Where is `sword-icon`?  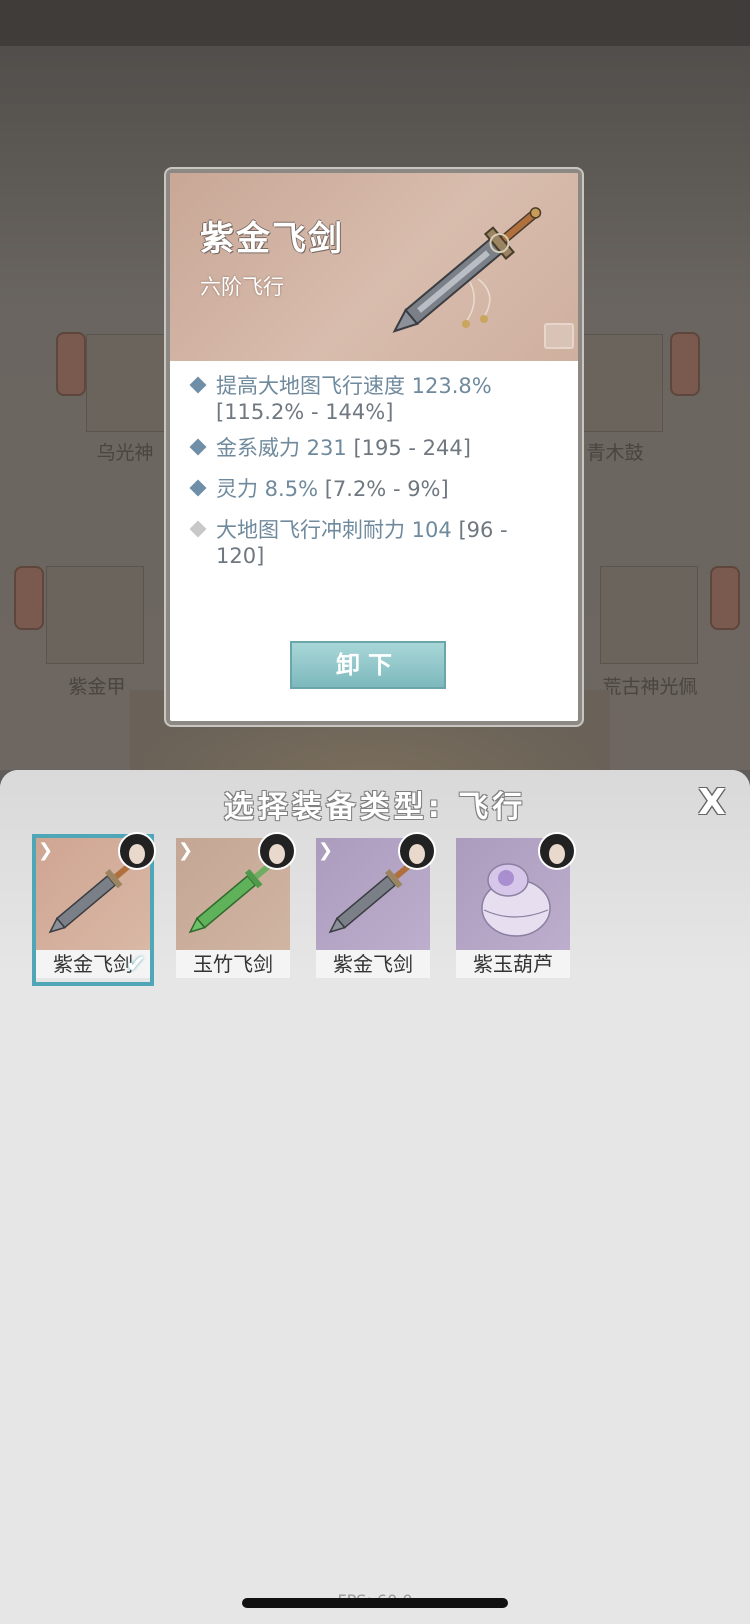 sword-icon is located at coordinates (467, 270).